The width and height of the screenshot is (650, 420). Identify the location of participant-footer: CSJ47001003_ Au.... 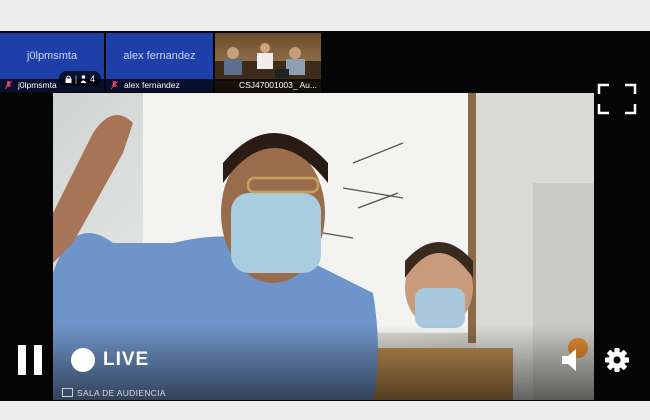
(268, 85).